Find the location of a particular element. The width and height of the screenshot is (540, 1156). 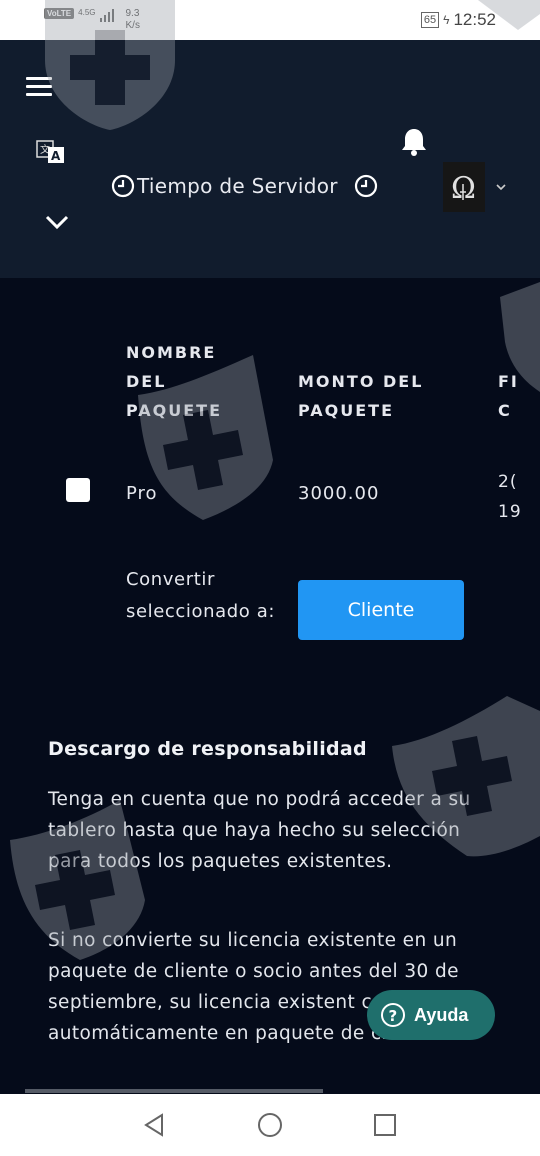

row-select-checkbox is located at coordinates (78, 490).